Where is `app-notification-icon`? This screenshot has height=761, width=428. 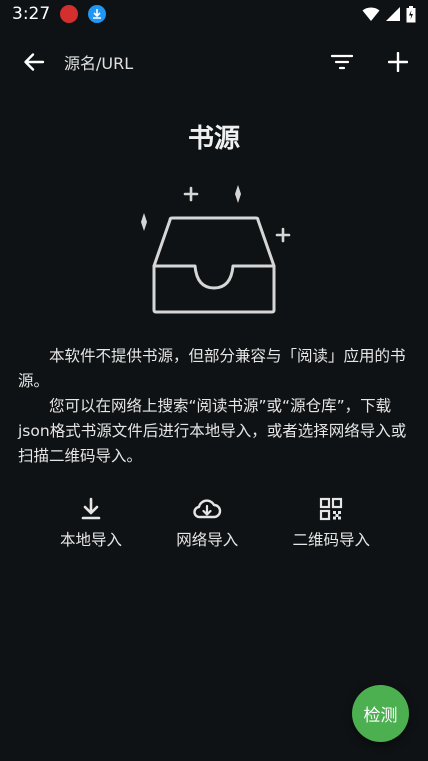
app-notification-icon is located at coordinates (69, 14).